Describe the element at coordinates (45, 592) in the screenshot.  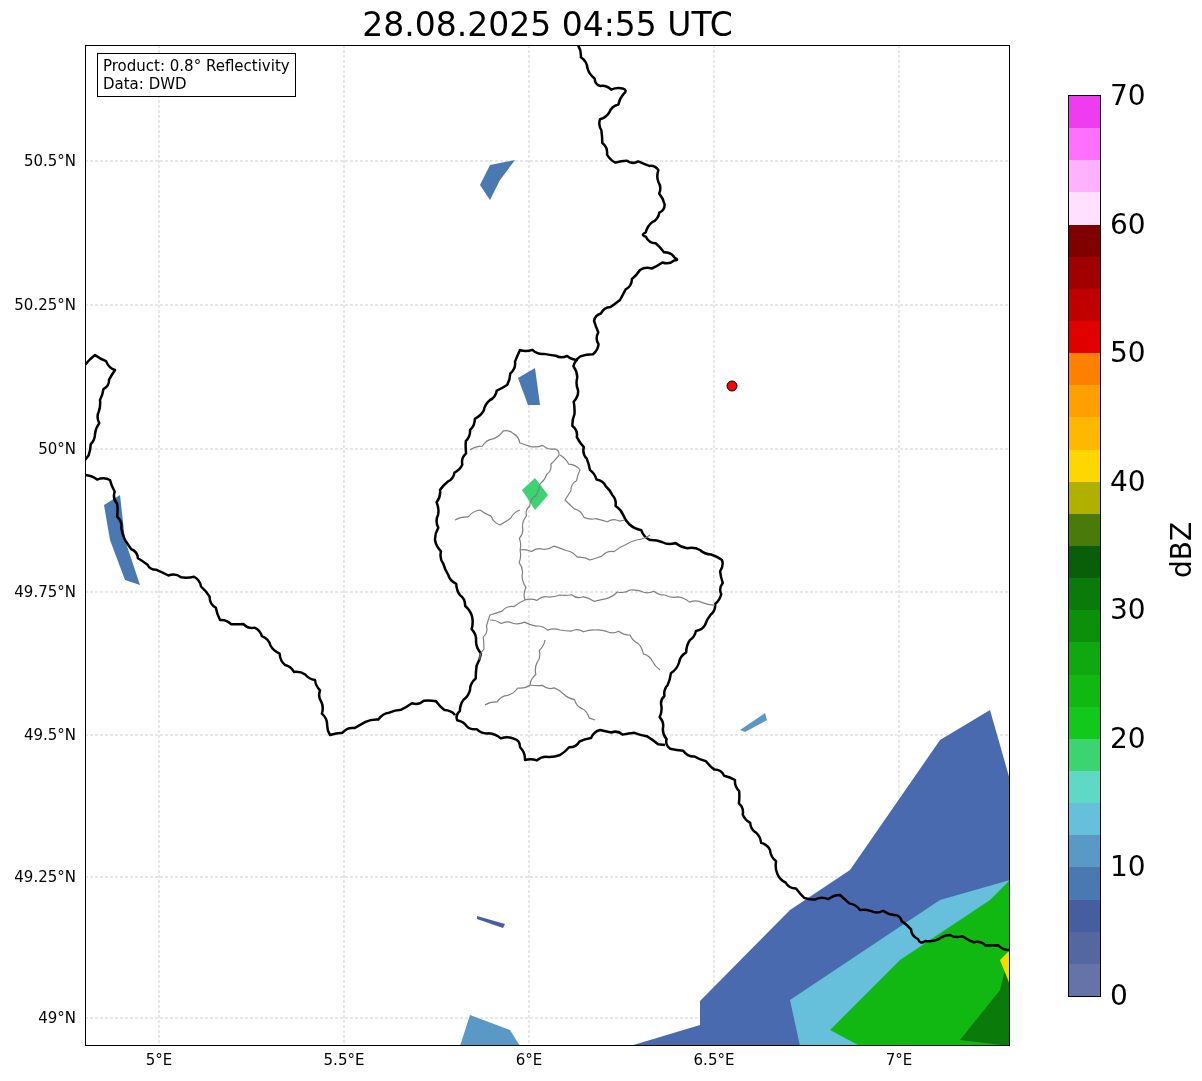
I see `y-tick-label: 49.75°N` at that location.